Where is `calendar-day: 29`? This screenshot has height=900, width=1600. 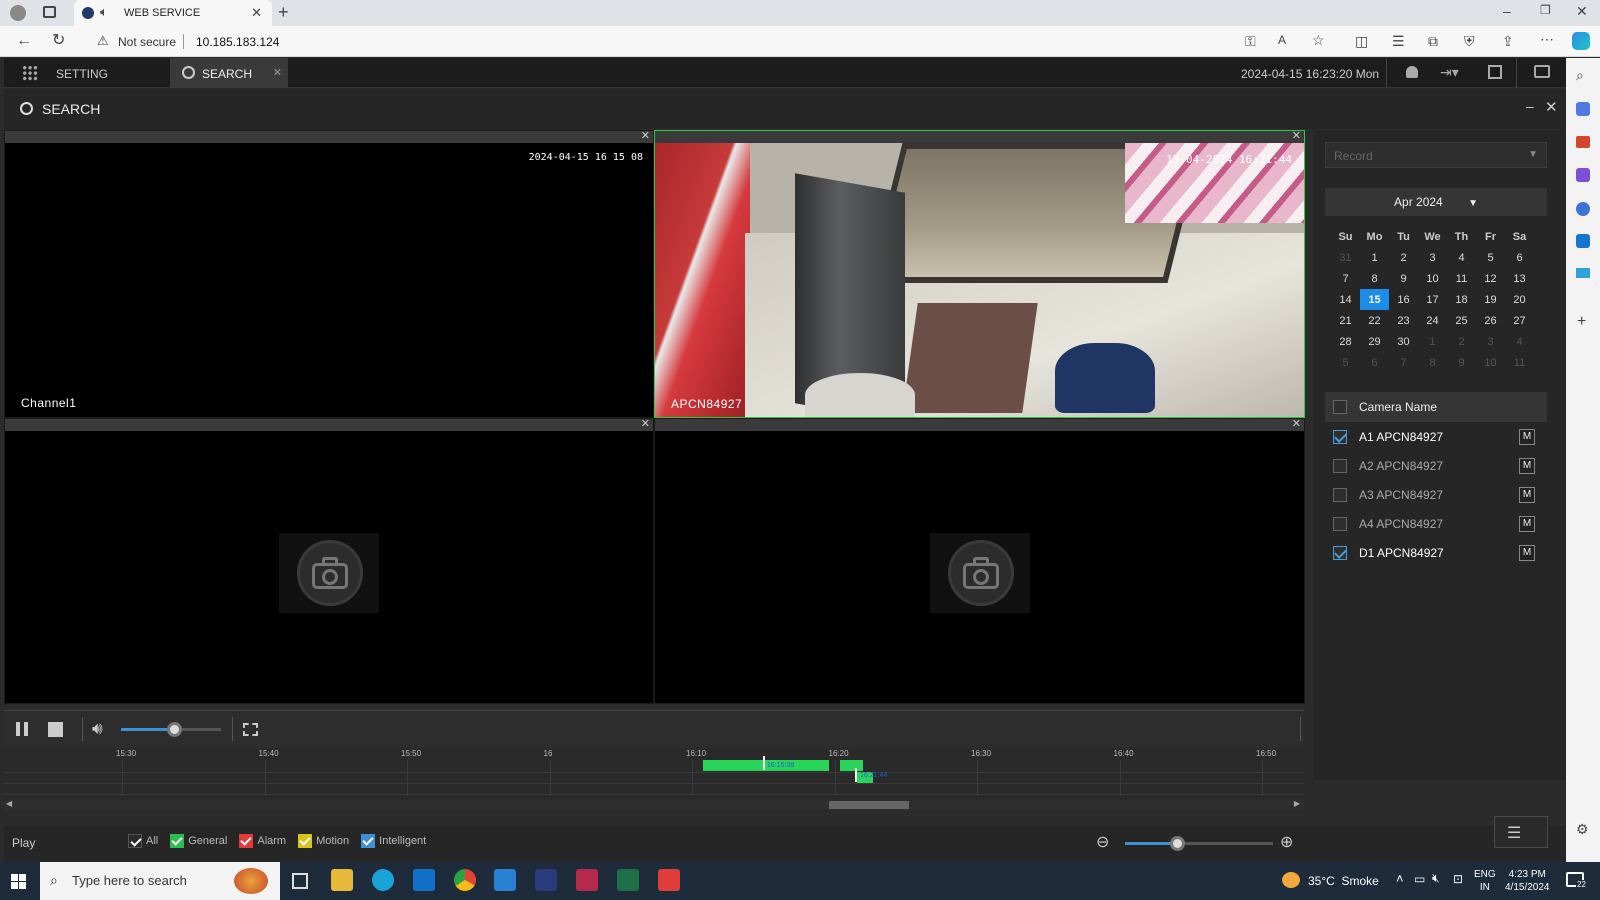
calendar-day: 29 is located at coordinates (1374, 341).